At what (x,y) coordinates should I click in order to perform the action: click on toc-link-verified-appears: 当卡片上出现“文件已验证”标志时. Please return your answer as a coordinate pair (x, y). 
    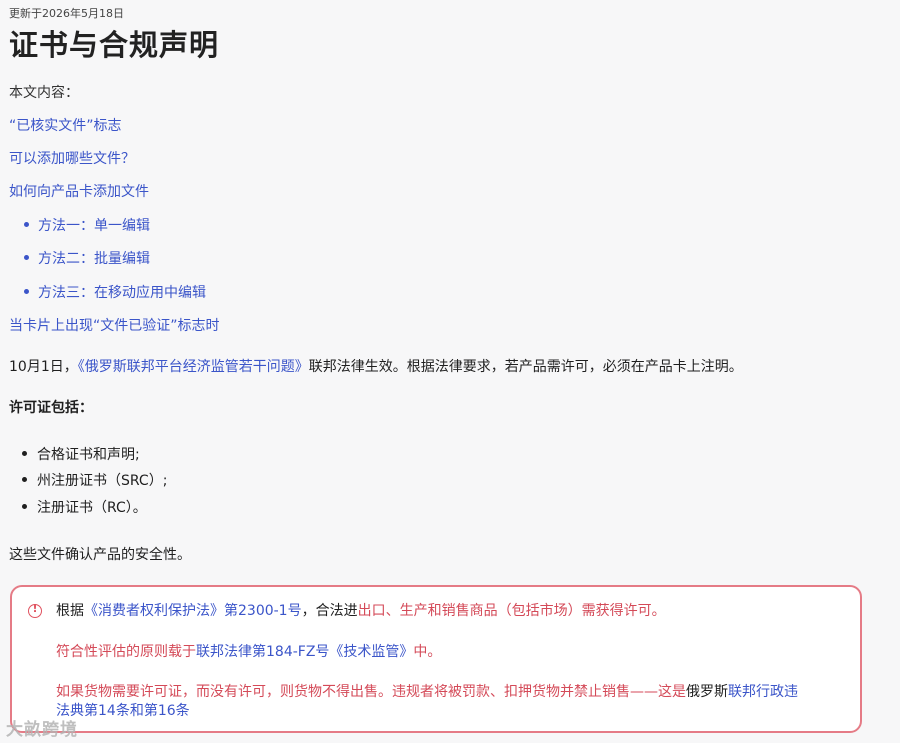
    Looking at the image, I should click on (114, 325).